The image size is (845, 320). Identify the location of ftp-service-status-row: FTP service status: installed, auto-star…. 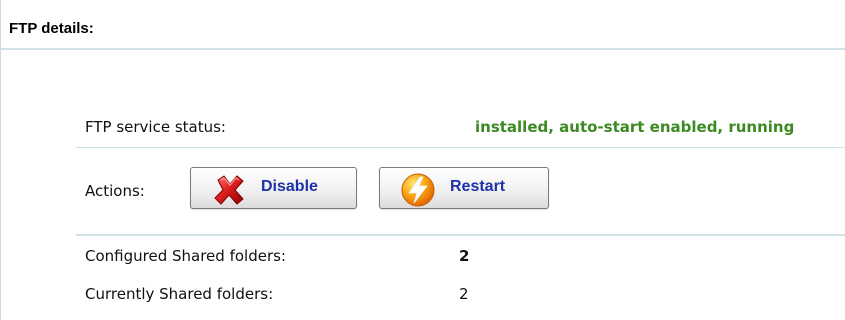
(460, 129).